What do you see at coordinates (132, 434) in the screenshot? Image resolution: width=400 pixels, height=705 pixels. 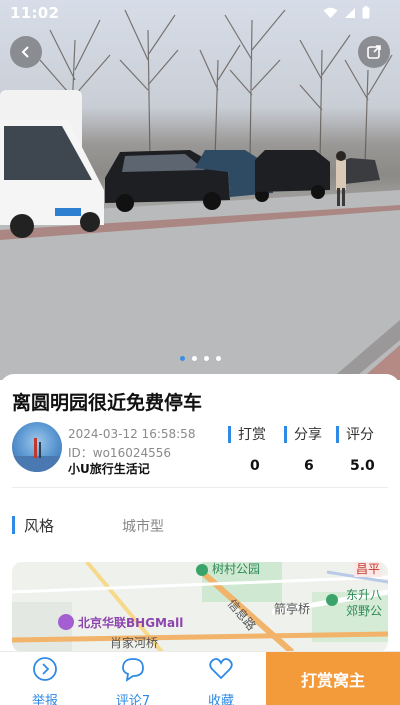 I see `post-date: 2024-03-12 16:58:58` at bounding box center [132, 434].